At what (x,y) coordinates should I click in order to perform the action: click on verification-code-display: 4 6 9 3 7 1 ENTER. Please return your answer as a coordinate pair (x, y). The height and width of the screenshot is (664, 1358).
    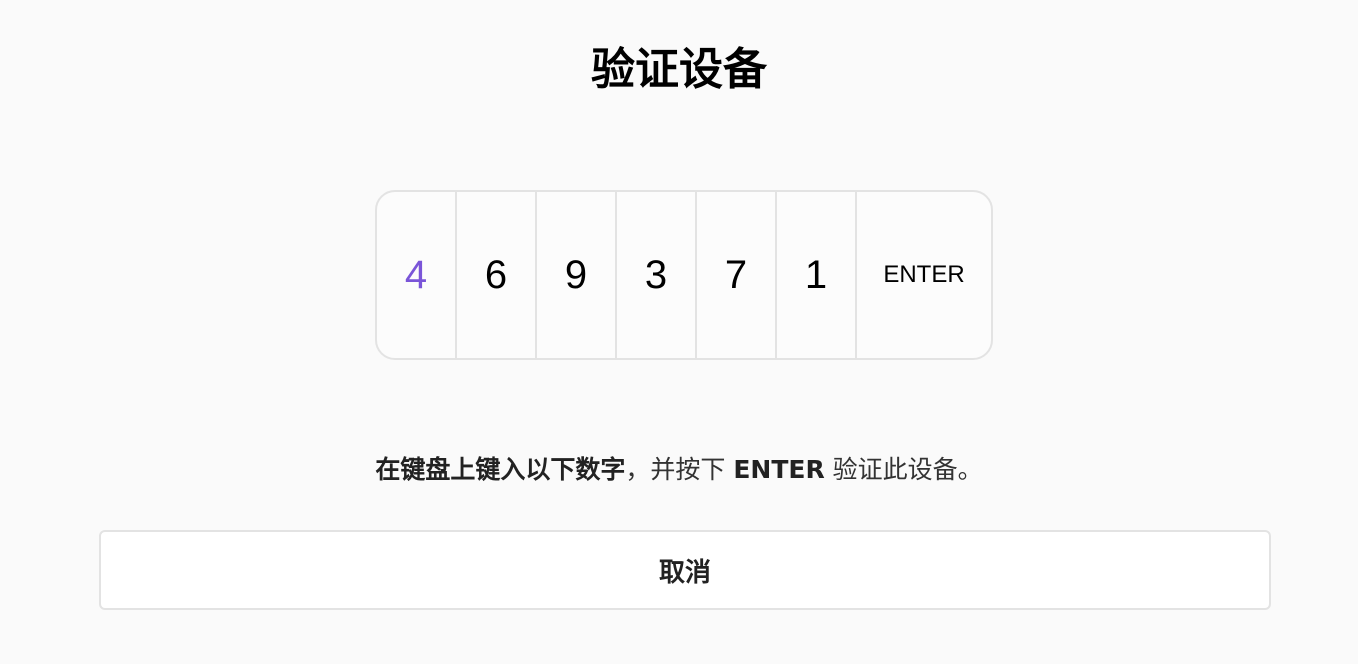
    Looking at the image, I should click on (684, 275).